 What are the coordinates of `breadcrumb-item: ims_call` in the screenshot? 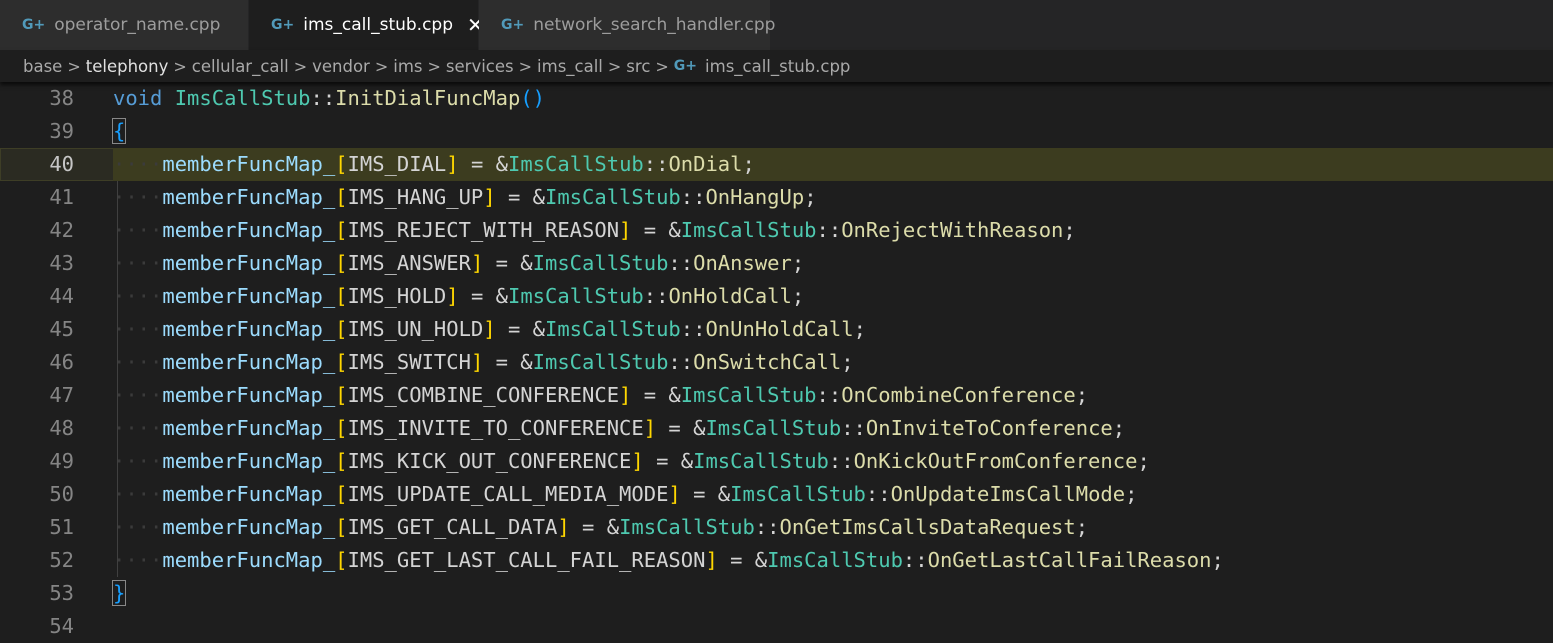 It's located at (570, 66).